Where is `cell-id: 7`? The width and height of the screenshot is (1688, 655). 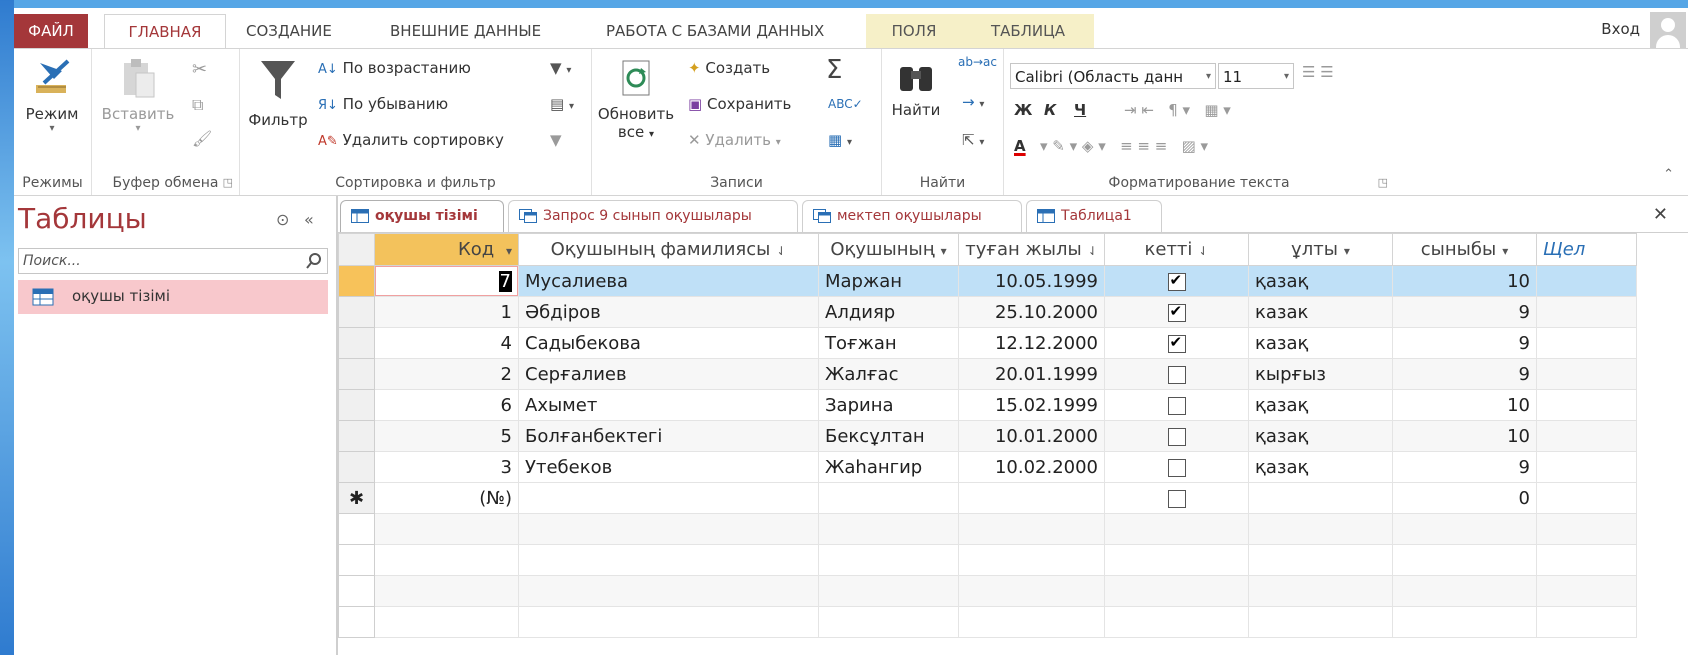
cell-id: 7 is located at coordinates (446, 281).